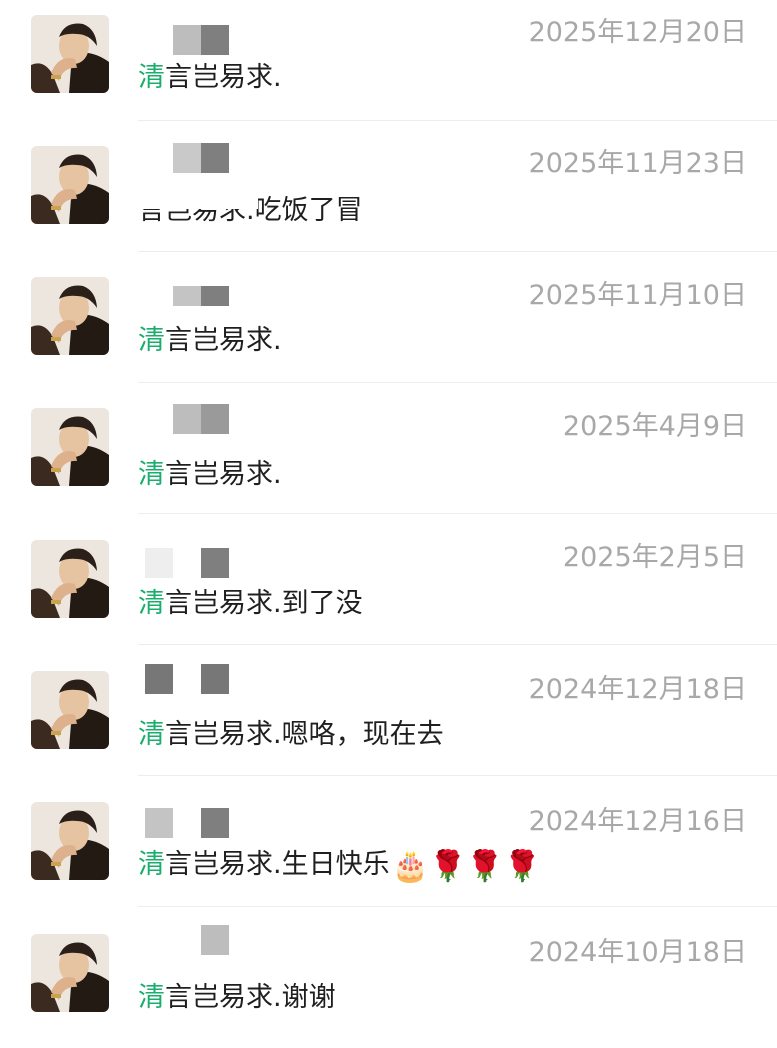  Describe the element at coordinates (637, 163) in the screenshot. I see `message-date: 2025年11月23日` at that location.